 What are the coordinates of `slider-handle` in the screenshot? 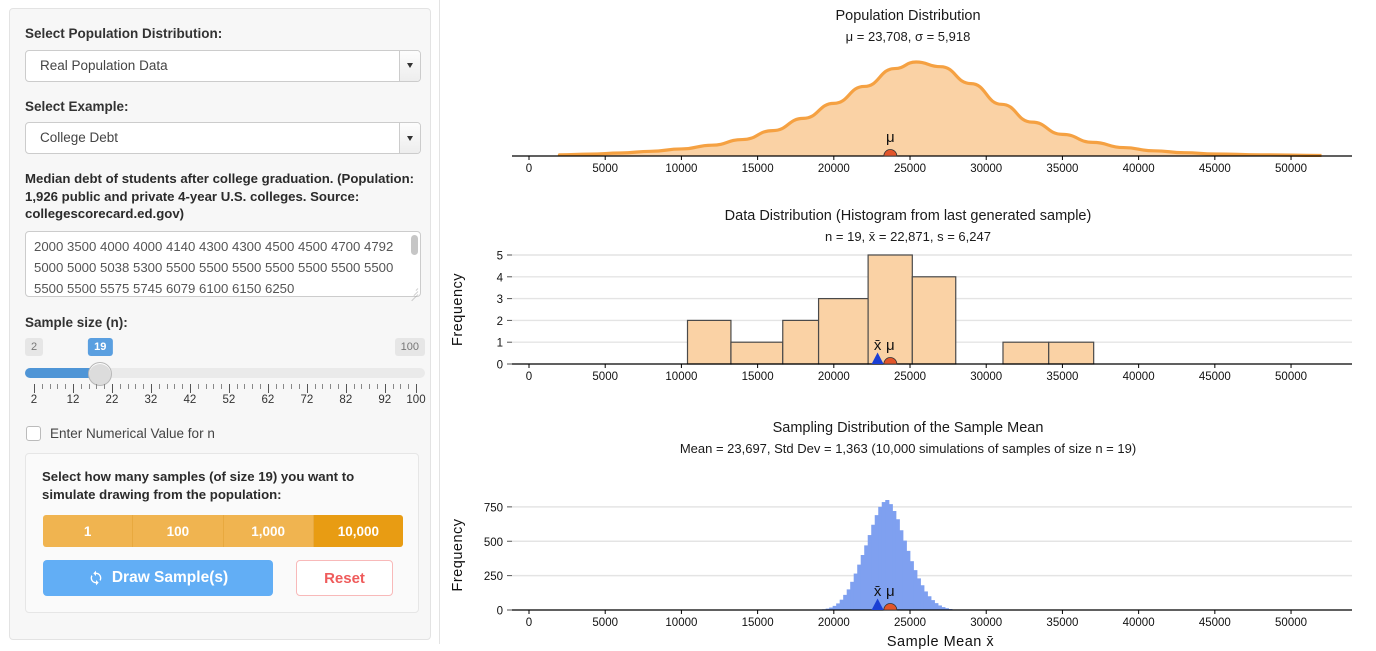 It's located at (100, 374).